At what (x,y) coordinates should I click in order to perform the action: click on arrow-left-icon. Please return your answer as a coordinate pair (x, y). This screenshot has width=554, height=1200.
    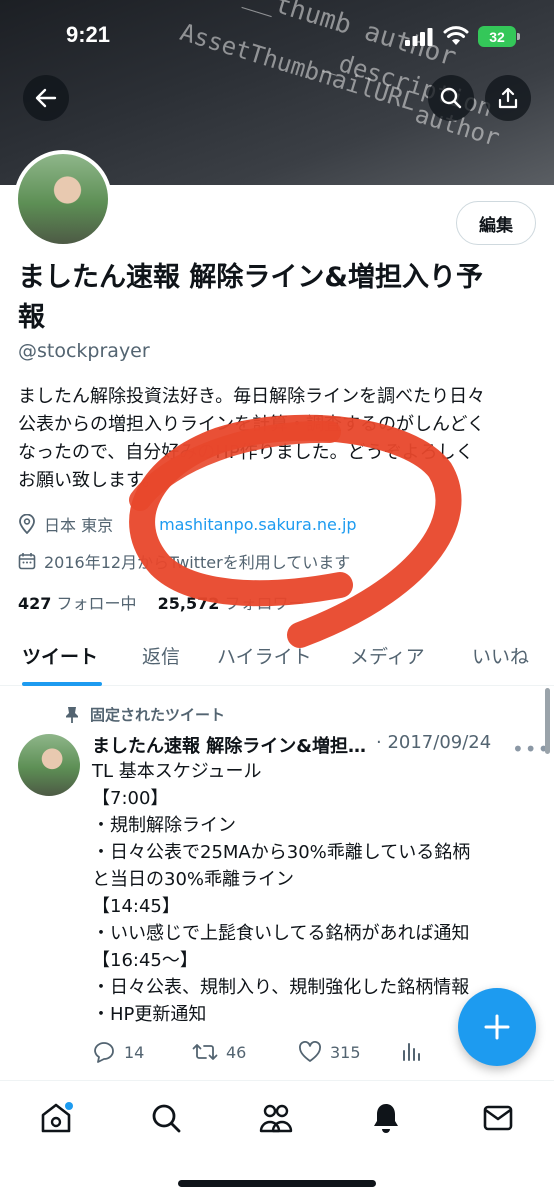
    Looking at the image, I should click on (46, 98).